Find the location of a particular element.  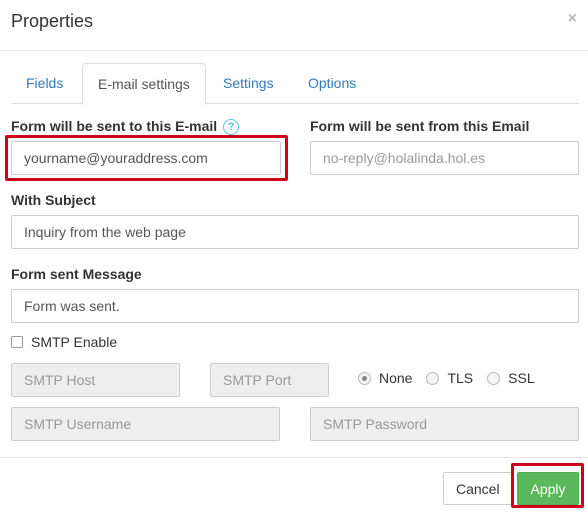

radio-none is located at coordinates (364, 378).